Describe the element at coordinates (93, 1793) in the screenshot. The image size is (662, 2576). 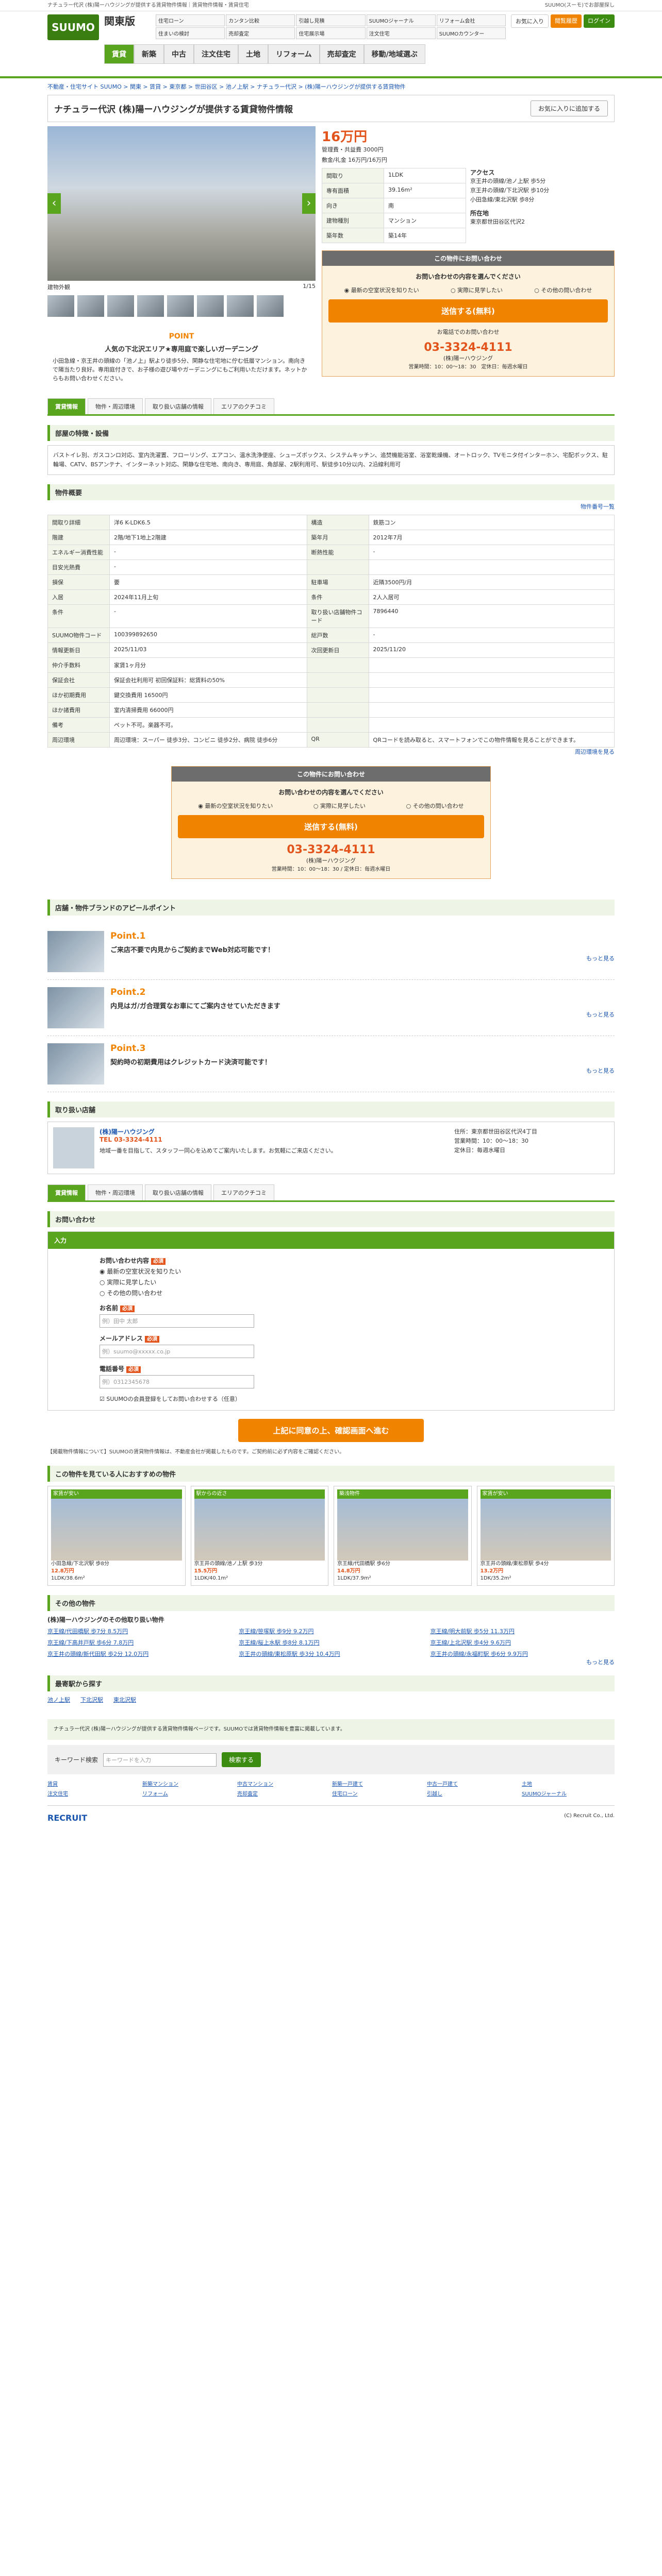
I see `footer-link: 注文住宅` at that location.